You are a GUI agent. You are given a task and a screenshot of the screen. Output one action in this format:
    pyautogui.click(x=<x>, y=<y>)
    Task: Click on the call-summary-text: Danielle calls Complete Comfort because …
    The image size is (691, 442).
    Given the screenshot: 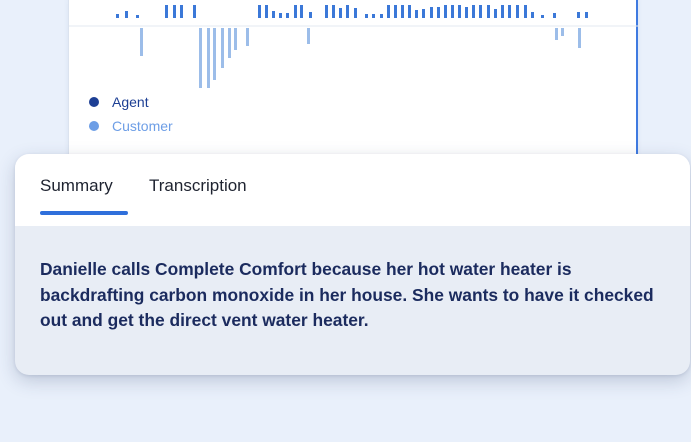 What is the action you would take?
    pyautogui.click(x=347, y=295)
    